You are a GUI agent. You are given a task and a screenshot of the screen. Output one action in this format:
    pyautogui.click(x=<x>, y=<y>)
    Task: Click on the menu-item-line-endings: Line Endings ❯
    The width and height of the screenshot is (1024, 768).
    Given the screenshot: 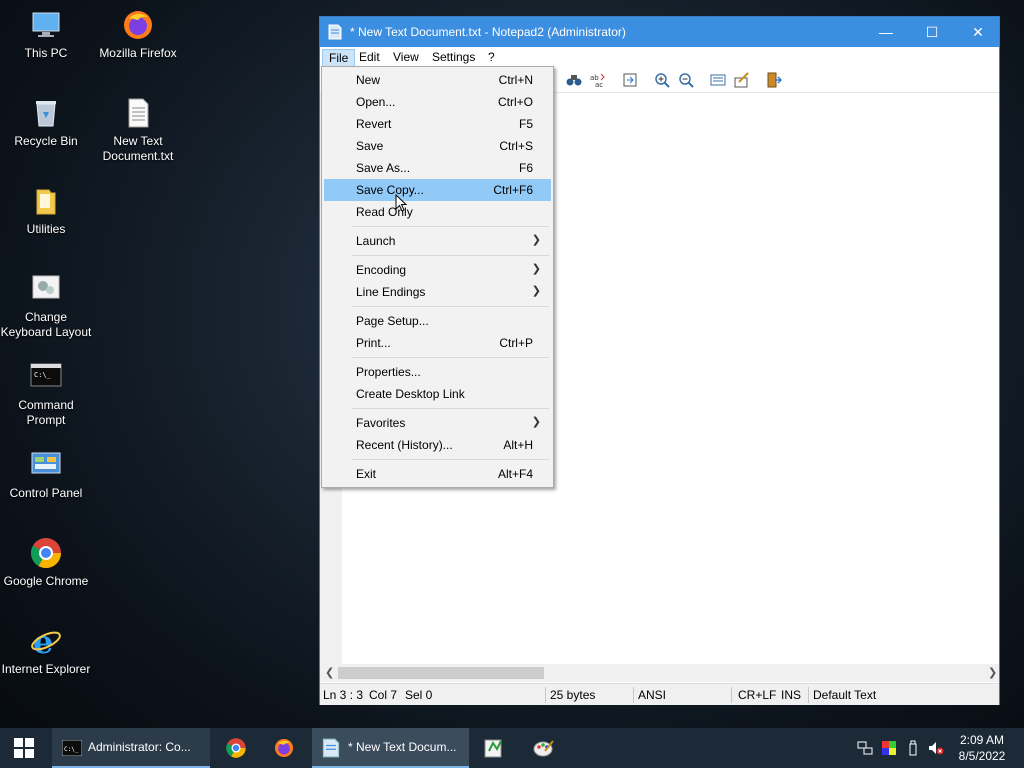 What is the action you would take?
    pyautogui.click(x=437, y=292)
    